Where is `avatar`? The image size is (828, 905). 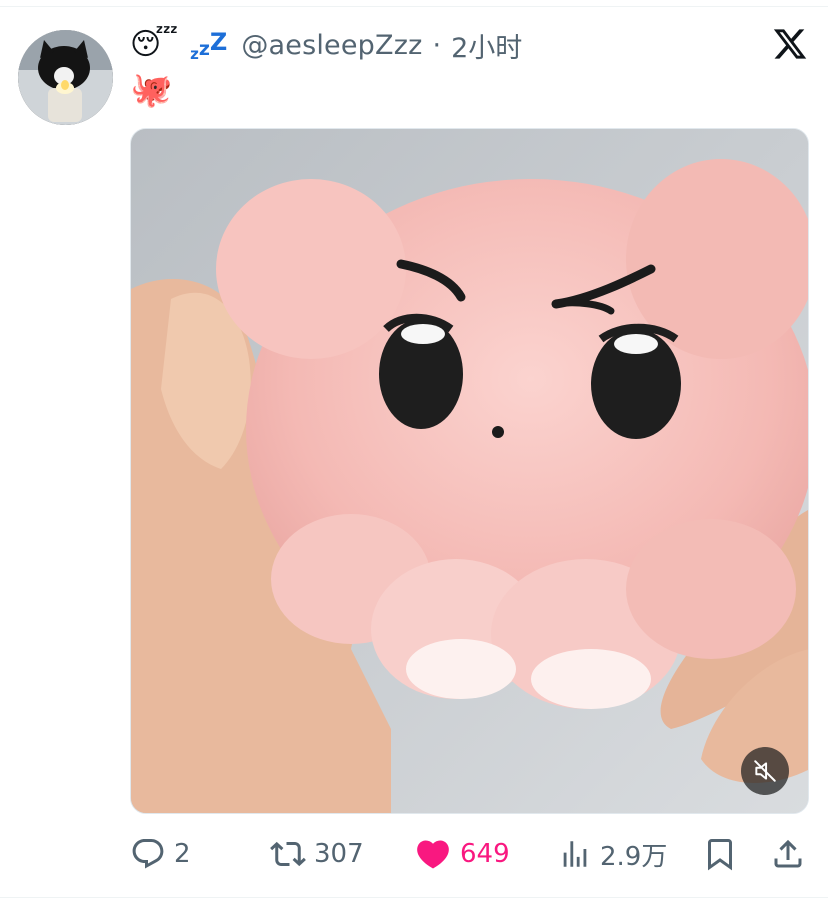
avatar is located at coordinates (65, 77).